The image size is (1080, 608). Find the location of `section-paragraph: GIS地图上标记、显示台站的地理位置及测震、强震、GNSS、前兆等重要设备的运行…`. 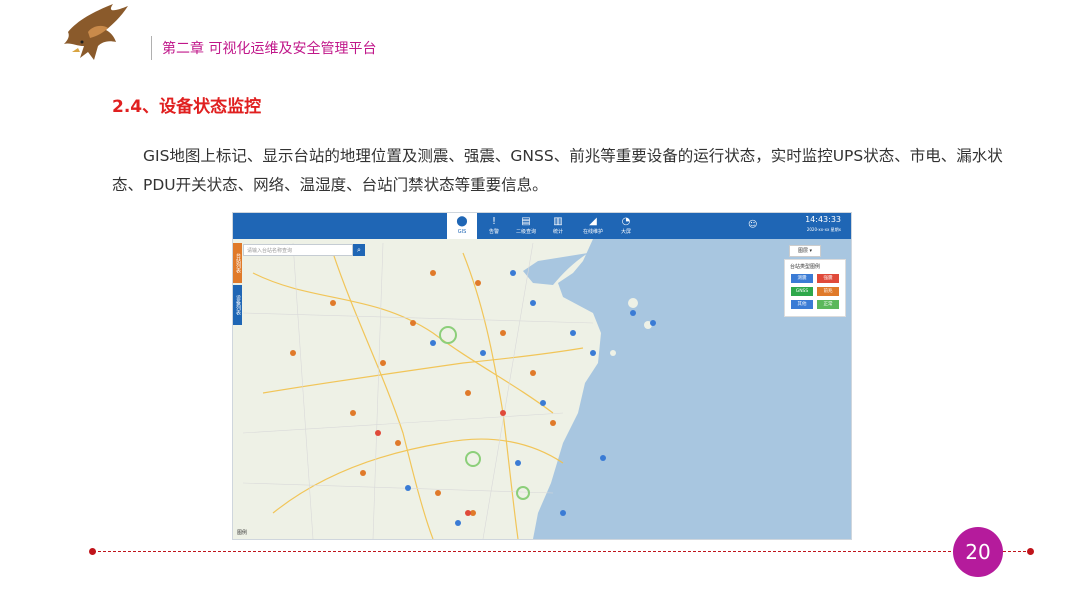

section-paragraph: GIS地图上标记、显示台站的地理位置及测震、强震、GNSS、前兆等重要设备的运行… is located at coordinates (557, 170).